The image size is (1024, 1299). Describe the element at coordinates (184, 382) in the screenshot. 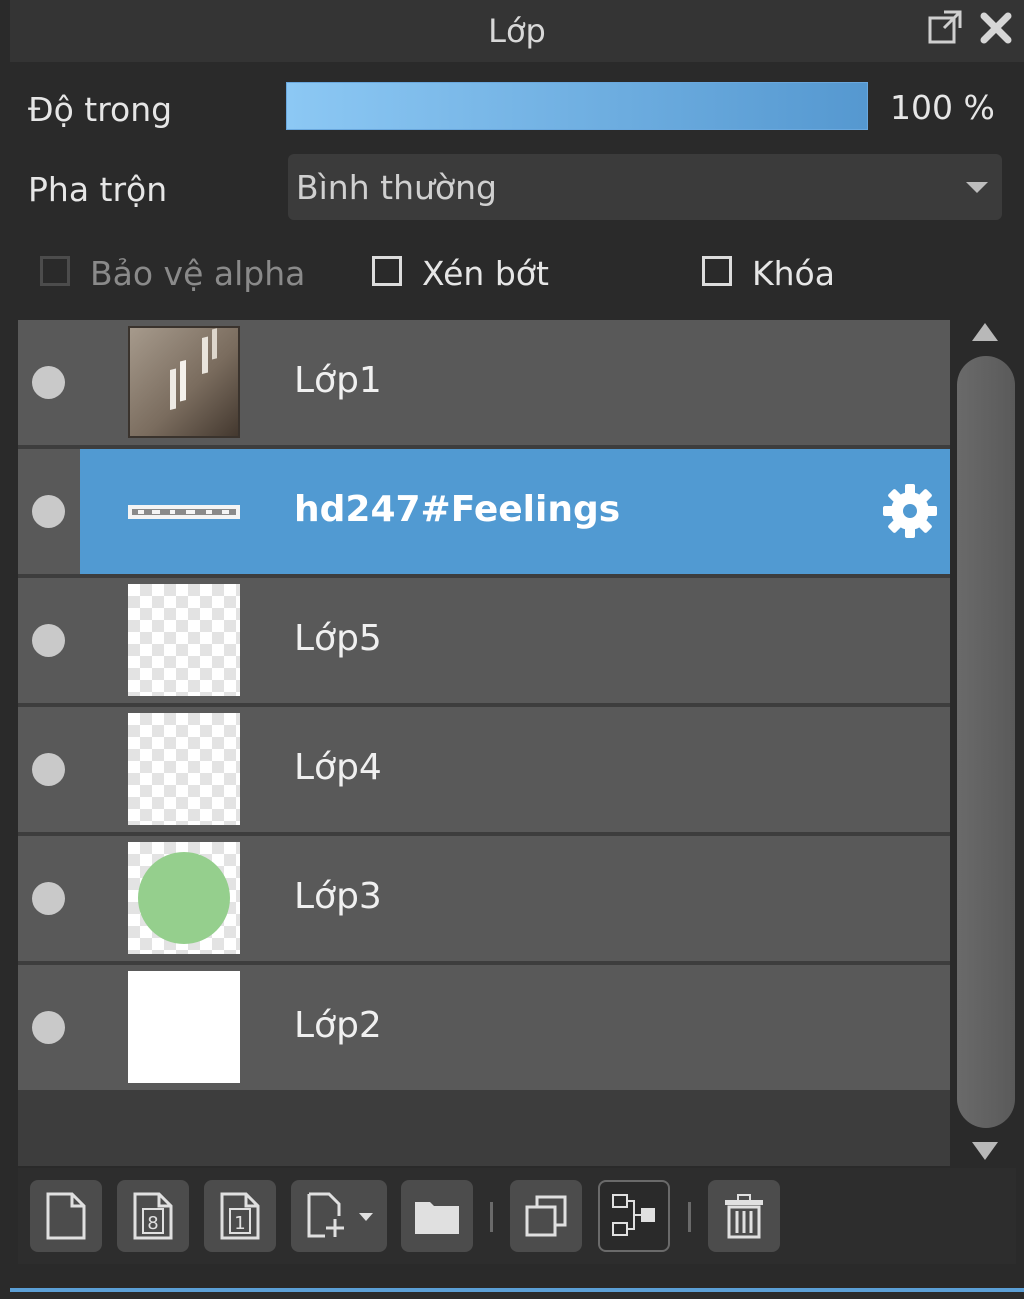

I see `photo-thumbnail` at that location.